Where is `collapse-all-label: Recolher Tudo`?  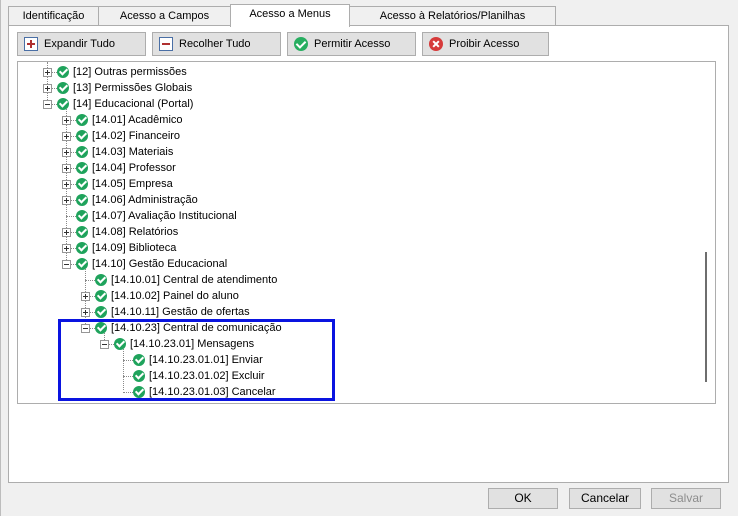
collapse-all-label: Recolher Tudo is located at coordinates (215, 44).